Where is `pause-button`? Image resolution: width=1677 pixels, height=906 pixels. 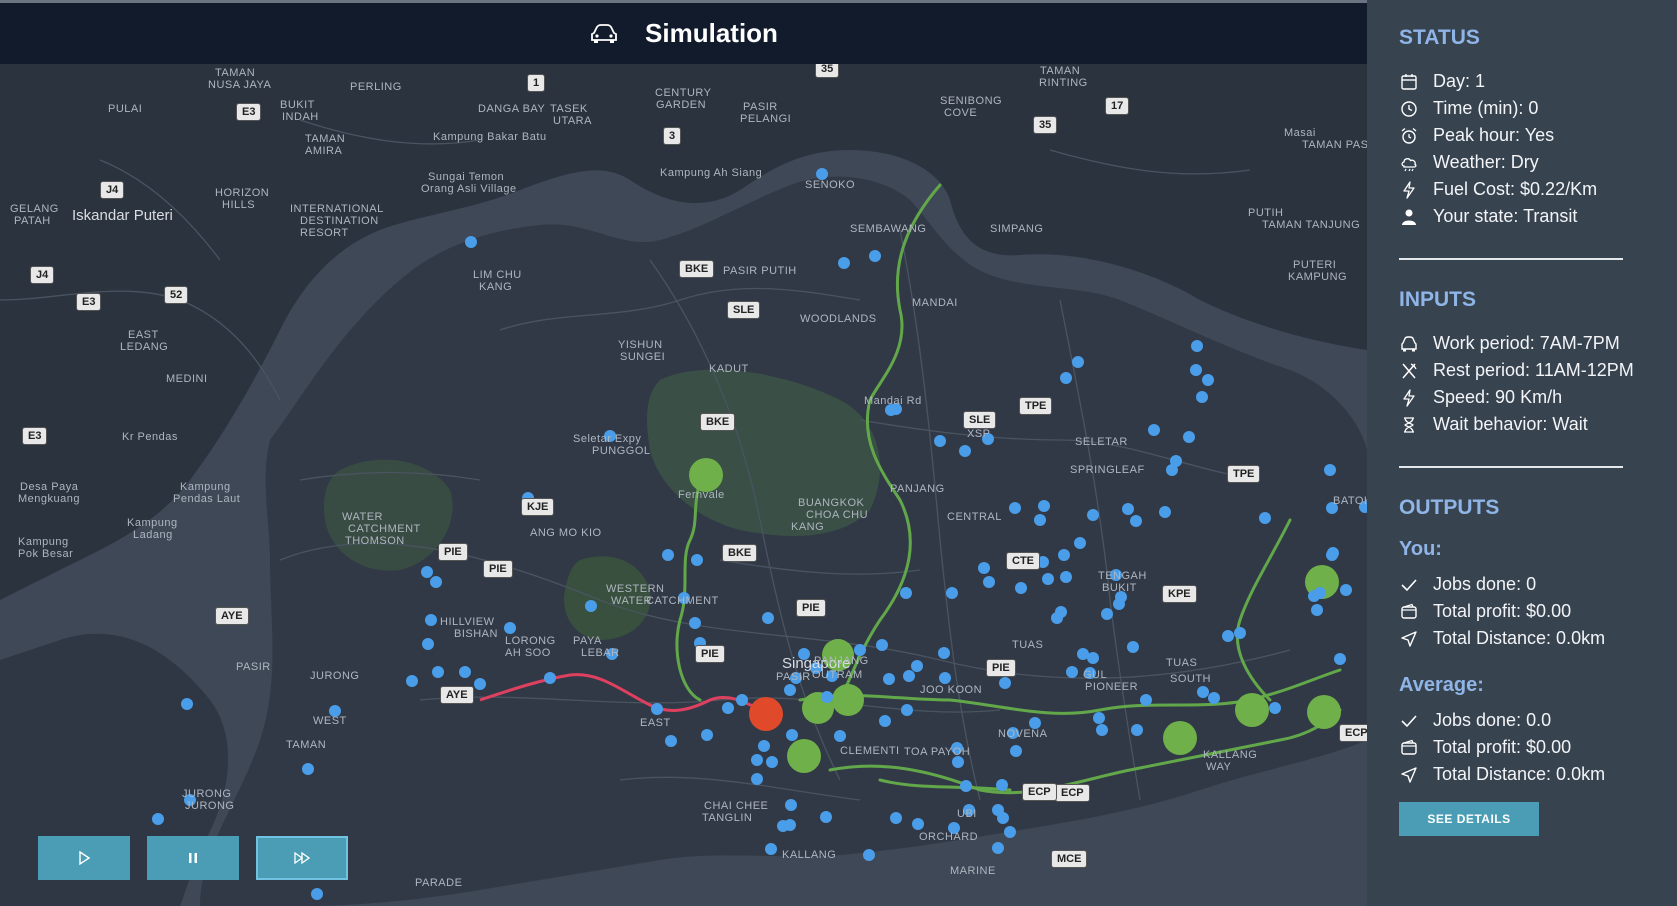 pause-button is located at coordinates (193, 858).